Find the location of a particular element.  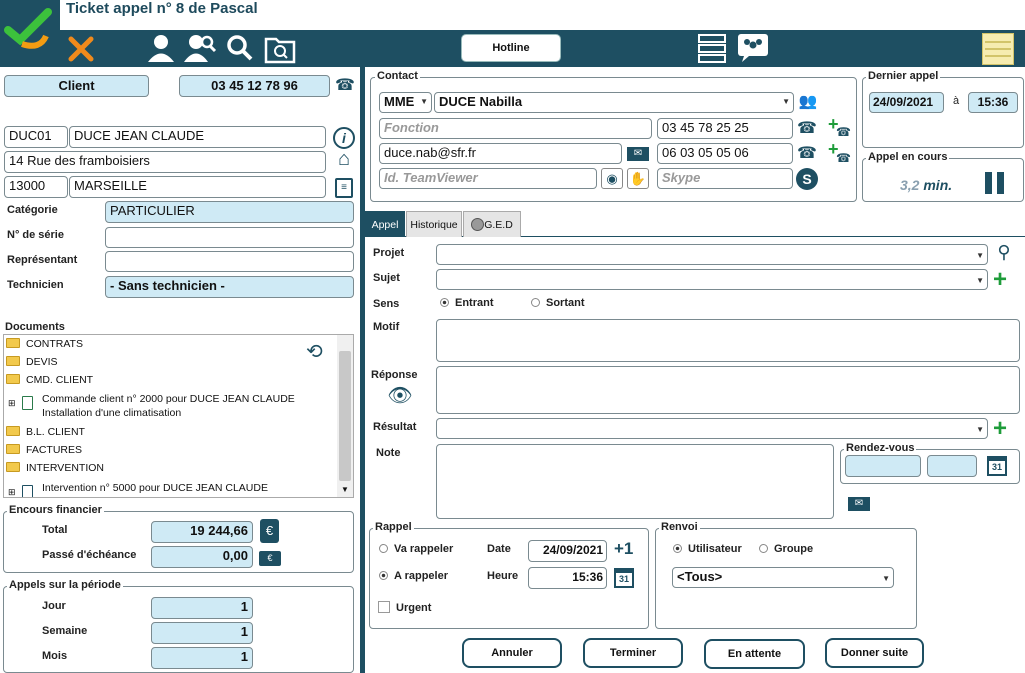

rdv-time is located at coordinates (952, 466).